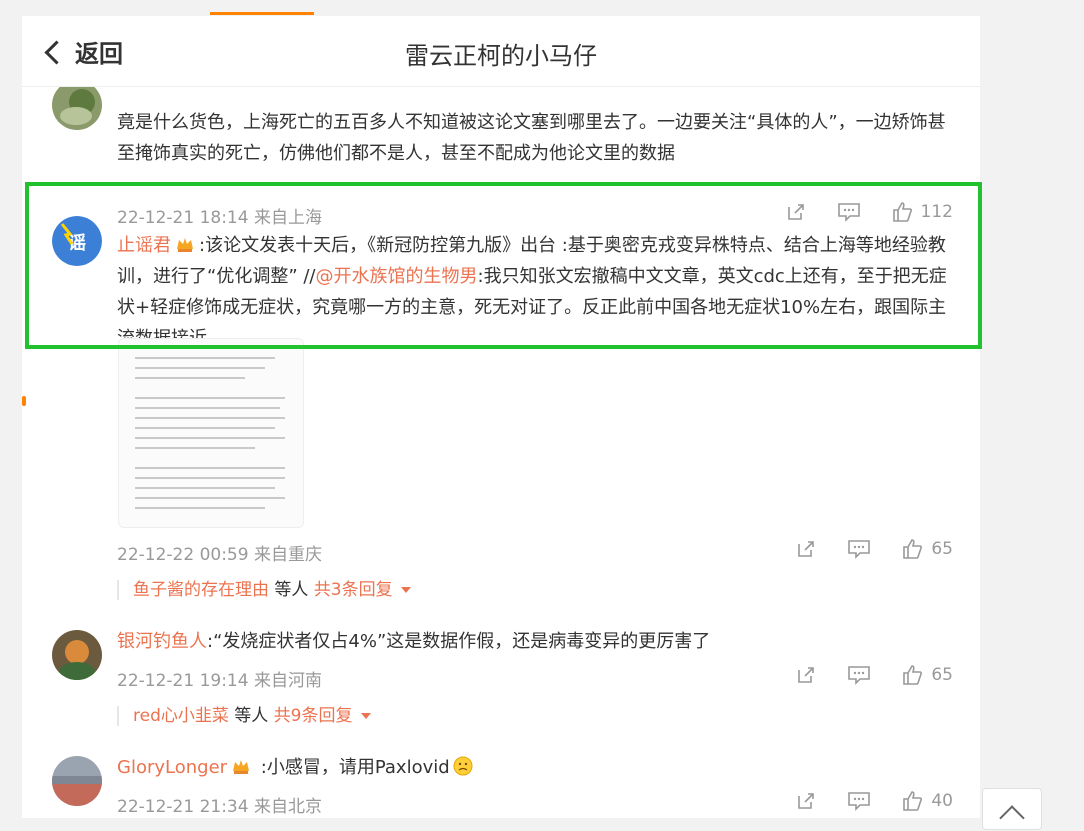 The height and width of the screenshot is (831, 1084). Describe the element at coordinates (313, 716) in the screenshot. I see `reply-count-link: 共9条回复` at that location.